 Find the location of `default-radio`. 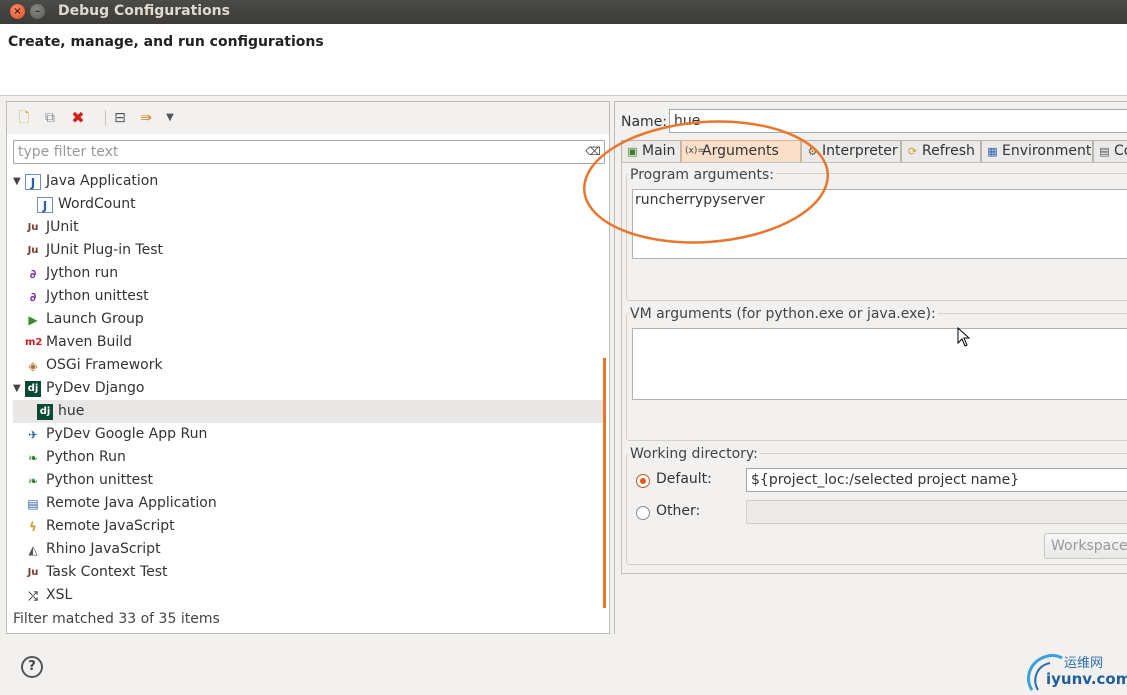

default-radio is located at coordinates (643, 481).